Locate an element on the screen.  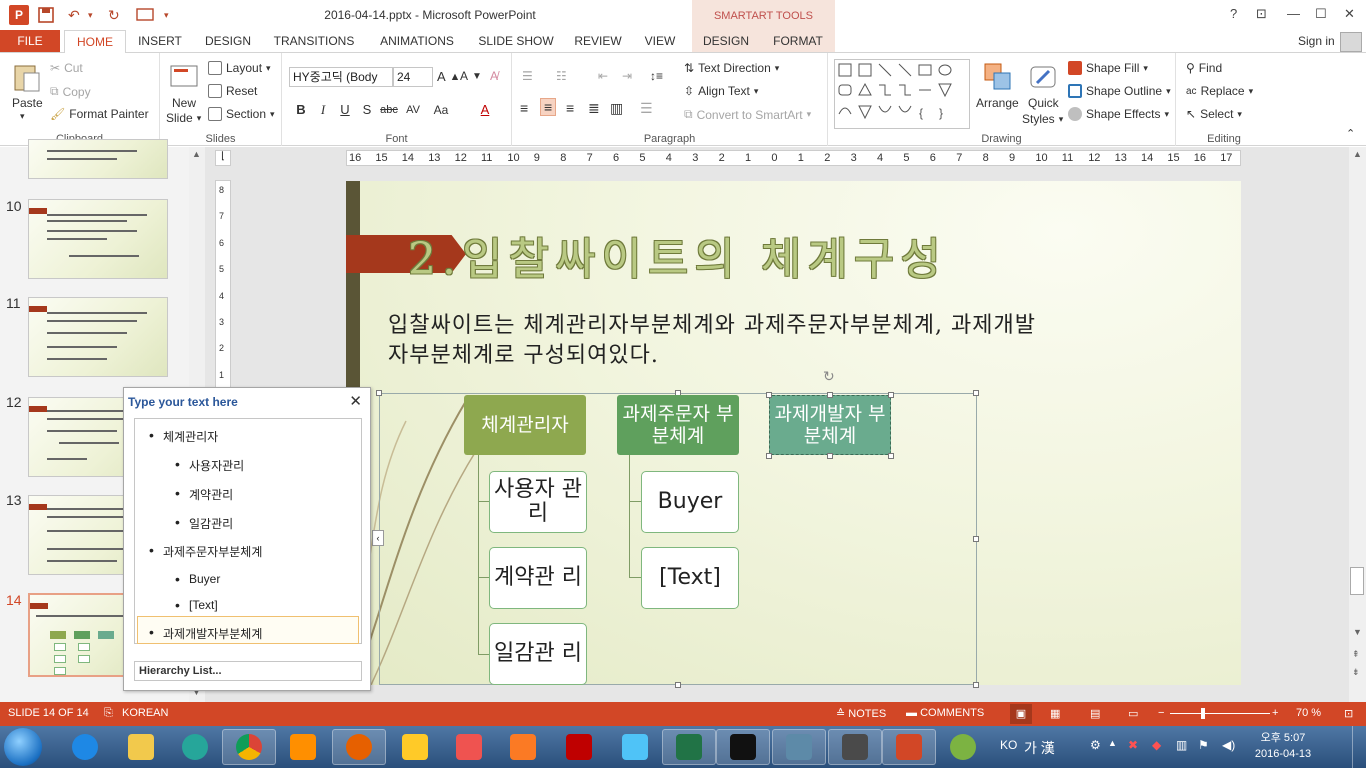
internet-explorer-icon is located at coordinates (85, 747).